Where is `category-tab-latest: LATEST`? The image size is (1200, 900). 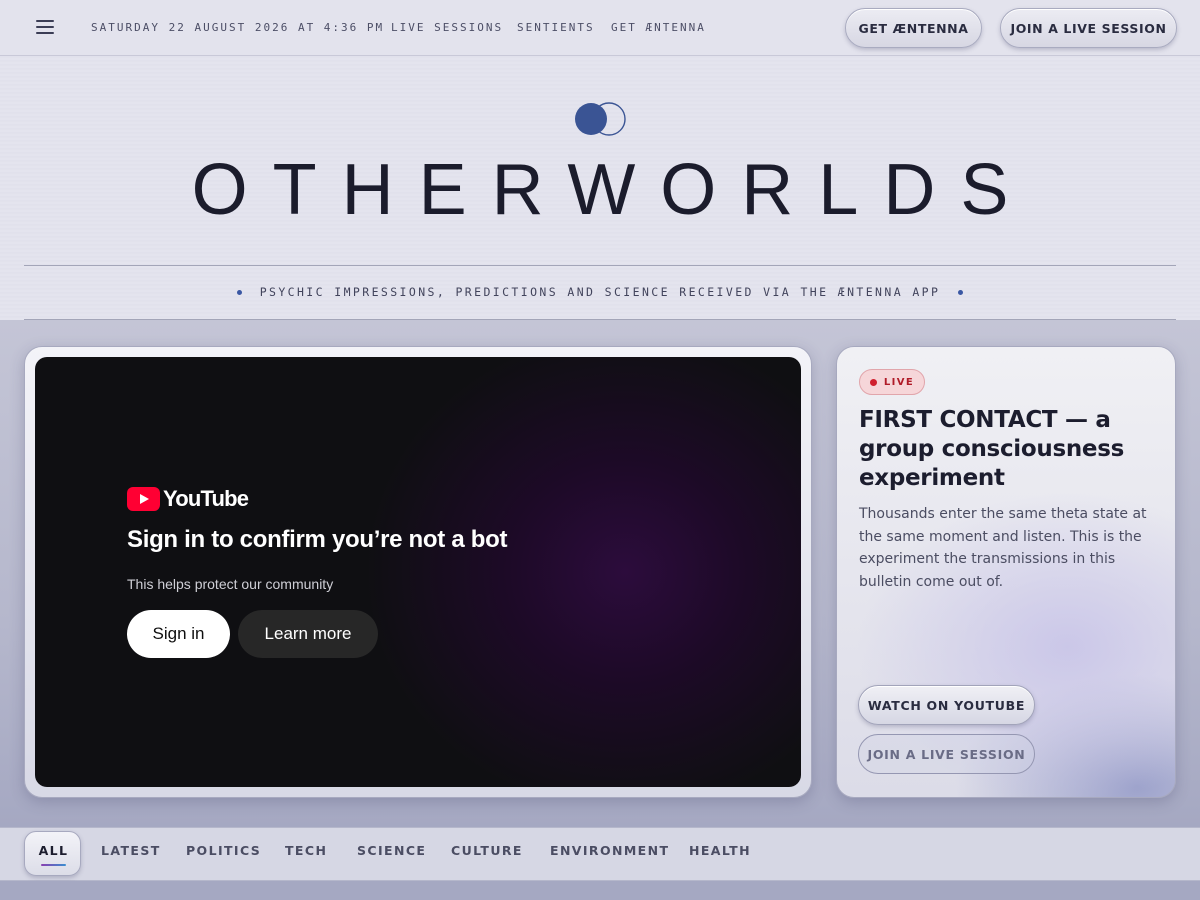 category-tab-latest: LATEST is located at coordinates (131, 850).